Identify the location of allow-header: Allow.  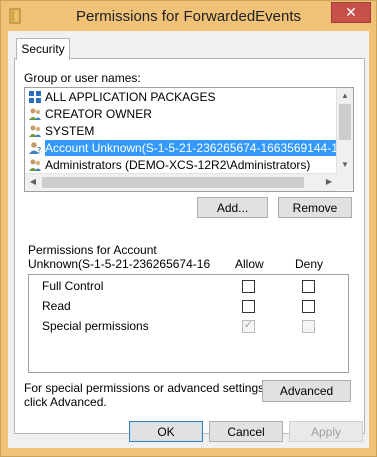
(249, 264).